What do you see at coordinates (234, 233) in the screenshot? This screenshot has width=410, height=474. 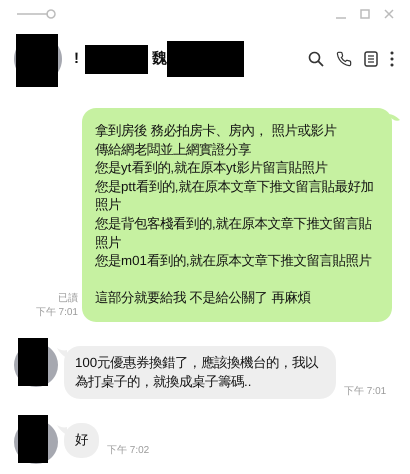 I see `message-line: 您是背包客棧看到的,就在原本文章下推文留言貼照片` at bounding box center [234, 233].